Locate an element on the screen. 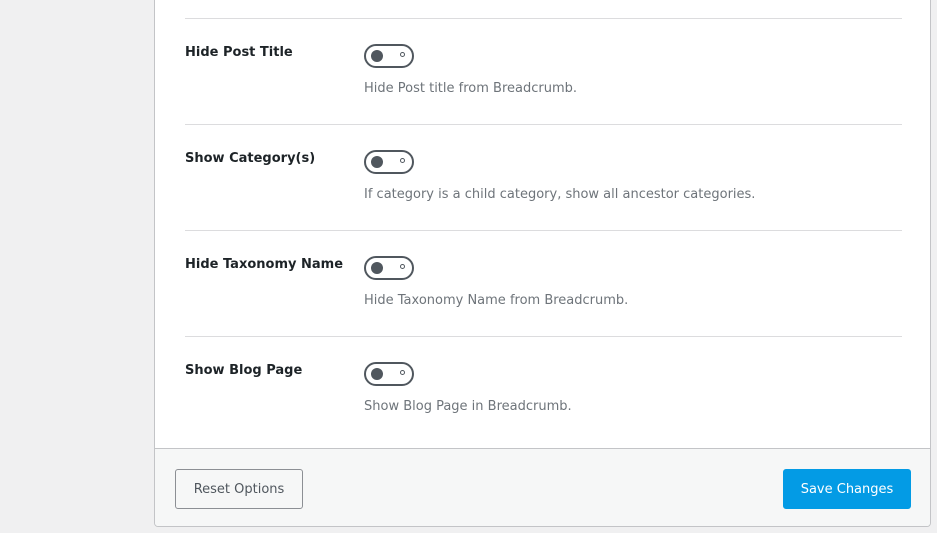 This screenshot has width=937, height=533. show-category-toggle is located at coordinates (389, 162).